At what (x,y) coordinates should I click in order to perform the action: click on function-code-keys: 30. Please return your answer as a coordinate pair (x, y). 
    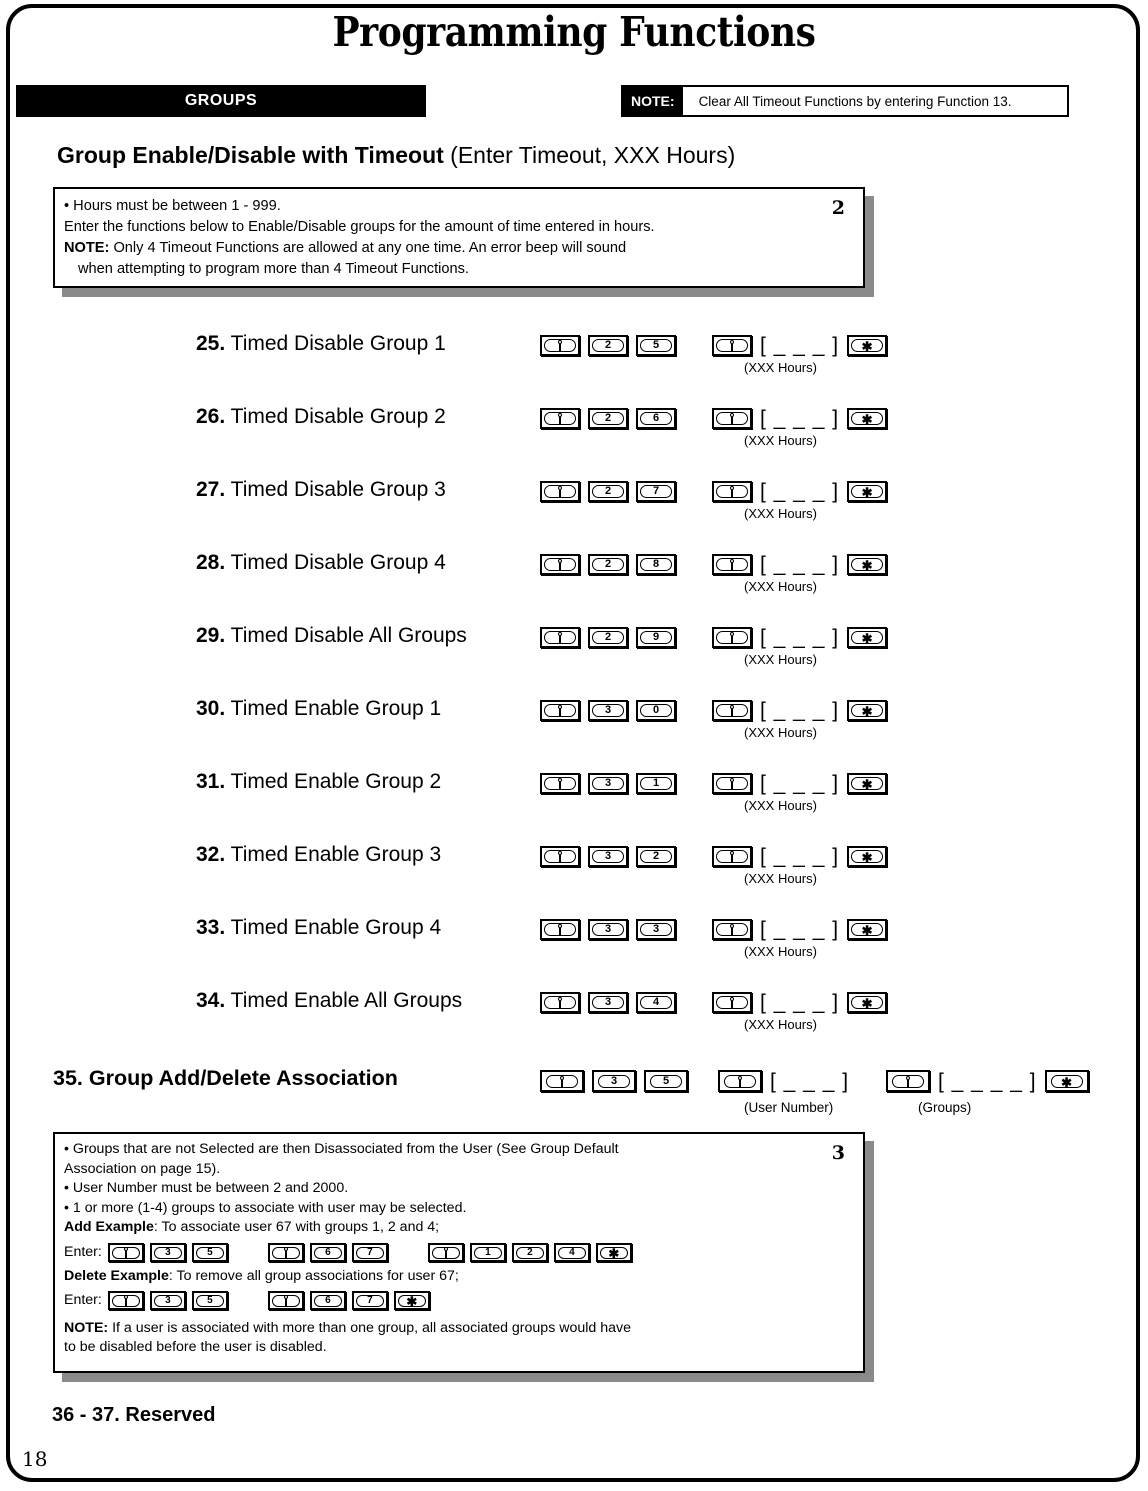
    Looking at the image, I should click on (612, 710).